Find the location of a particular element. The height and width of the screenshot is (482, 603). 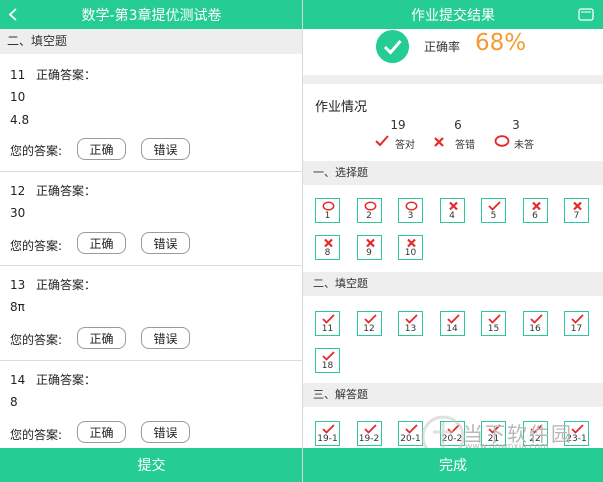

answer-cell-14: 14 is located at coordinates (452, 323).